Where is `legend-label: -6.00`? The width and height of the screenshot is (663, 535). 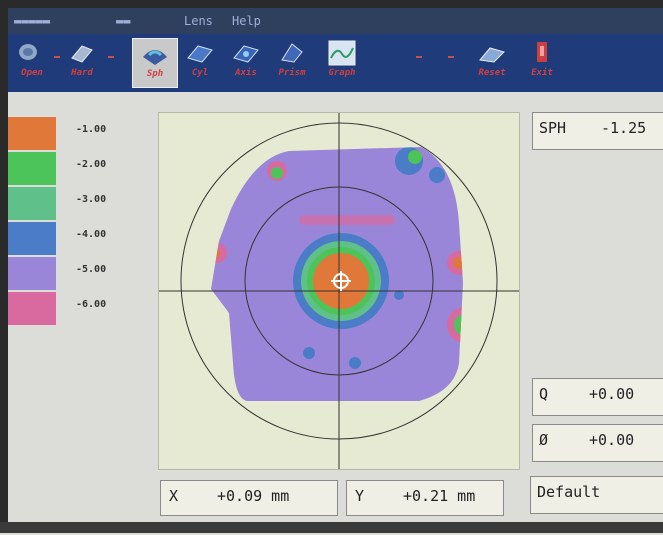
legend-label: -6.00 is located at coordinates (91, 304).